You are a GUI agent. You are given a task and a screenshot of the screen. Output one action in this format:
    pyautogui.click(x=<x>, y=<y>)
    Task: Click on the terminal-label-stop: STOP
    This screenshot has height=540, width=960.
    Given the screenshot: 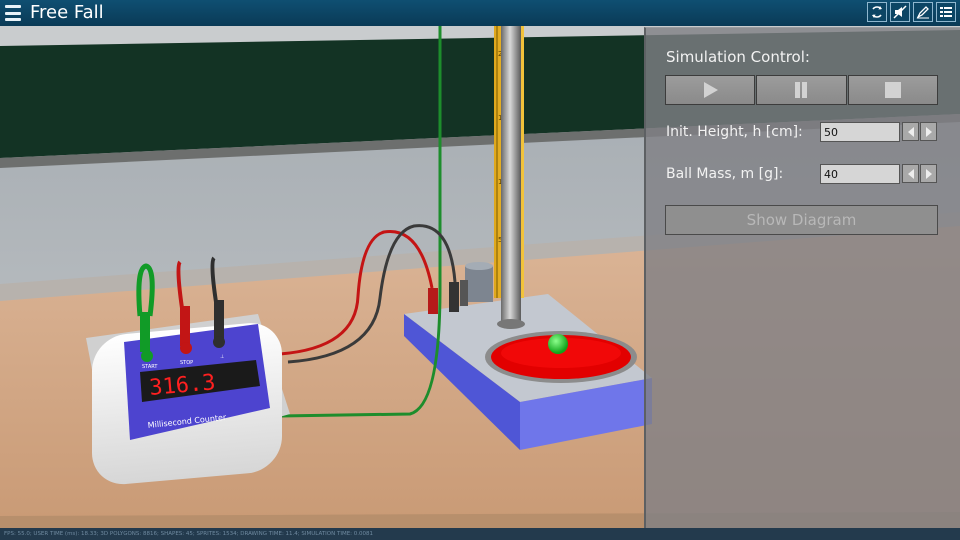 What is the action you would take?
    pyautogui.click(x=186, y=363)
    